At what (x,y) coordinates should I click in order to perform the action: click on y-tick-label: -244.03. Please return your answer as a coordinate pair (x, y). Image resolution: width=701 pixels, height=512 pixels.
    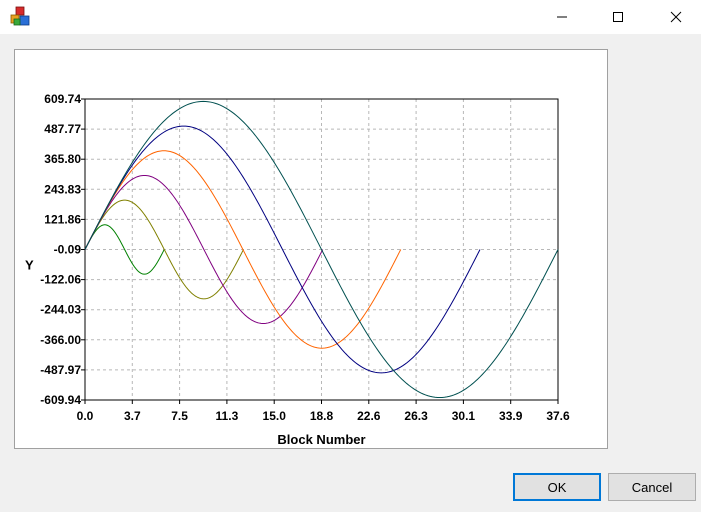
    Looking at the image, I should click on (60, 310).